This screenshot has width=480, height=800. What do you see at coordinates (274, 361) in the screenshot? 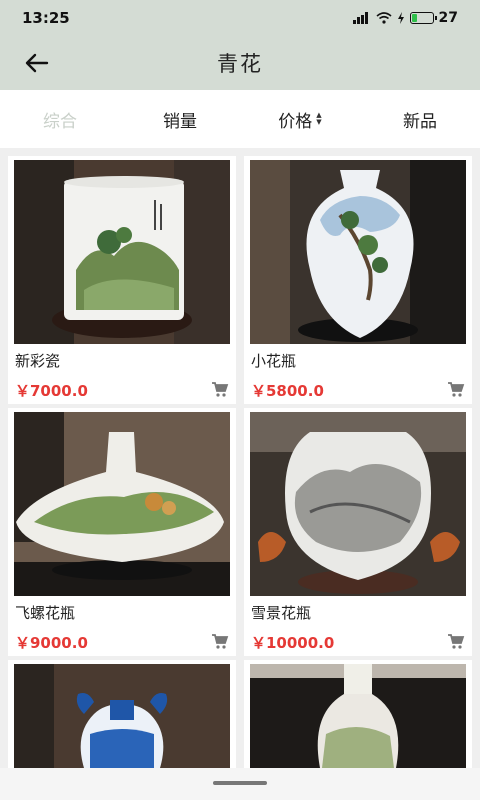
I see `product-name: 小花瓶` at bounding box center [274, 361].